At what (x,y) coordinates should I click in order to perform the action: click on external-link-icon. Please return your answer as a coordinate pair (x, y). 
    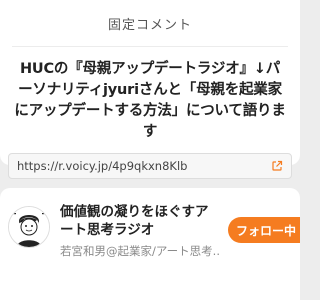
    Looking at the image, I should click on (277, 166).